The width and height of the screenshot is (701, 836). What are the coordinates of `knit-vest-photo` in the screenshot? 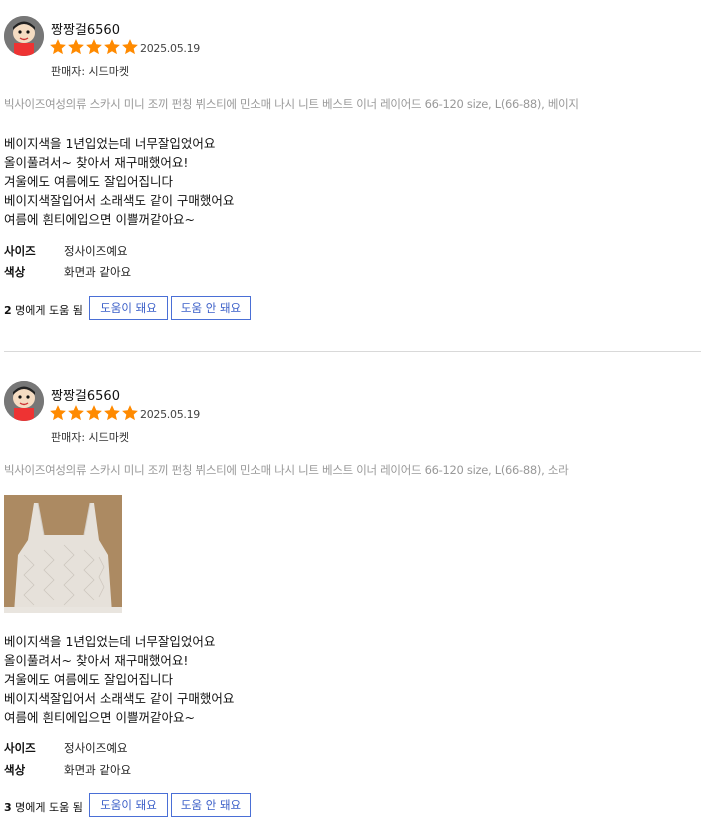 It's located at (63, 554).